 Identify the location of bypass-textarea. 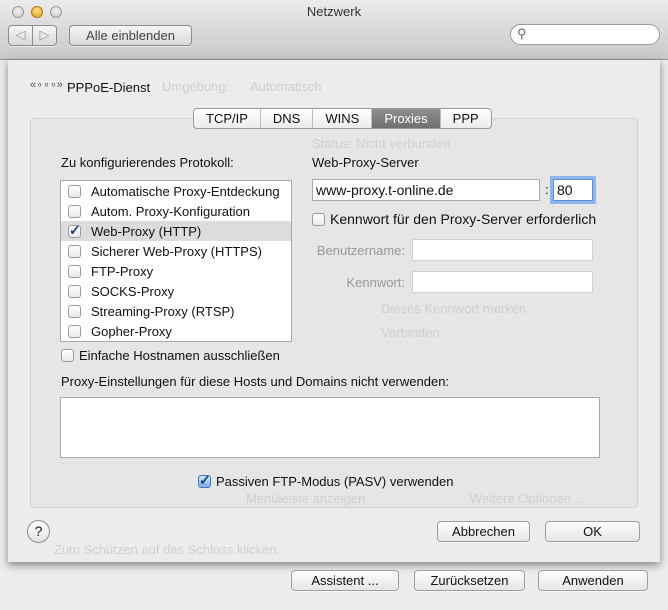
(330, 427).